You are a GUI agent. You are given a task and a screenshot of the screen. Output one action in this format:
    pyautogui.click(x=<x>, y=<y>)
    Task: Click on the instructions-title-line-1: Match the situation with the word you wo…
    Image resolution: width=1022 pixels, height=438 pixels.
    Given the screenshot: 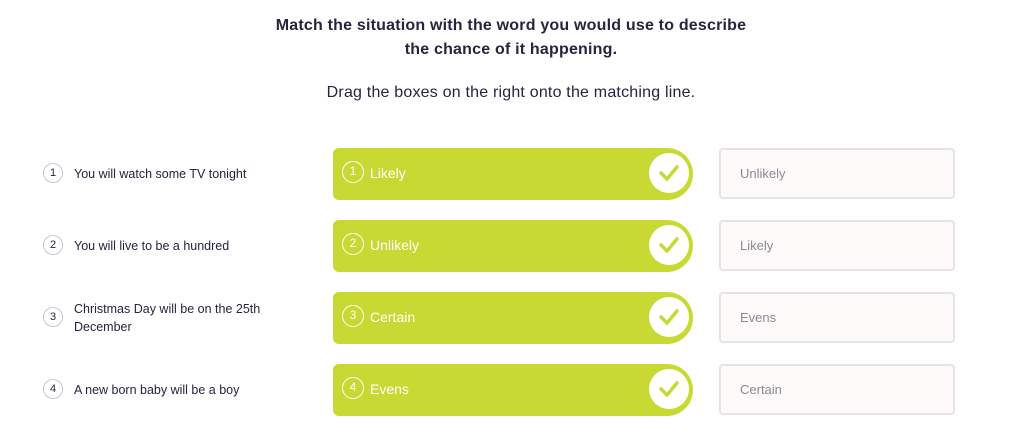 What is the action you would take?
    pyautogui.click(x=511, y=25)
    